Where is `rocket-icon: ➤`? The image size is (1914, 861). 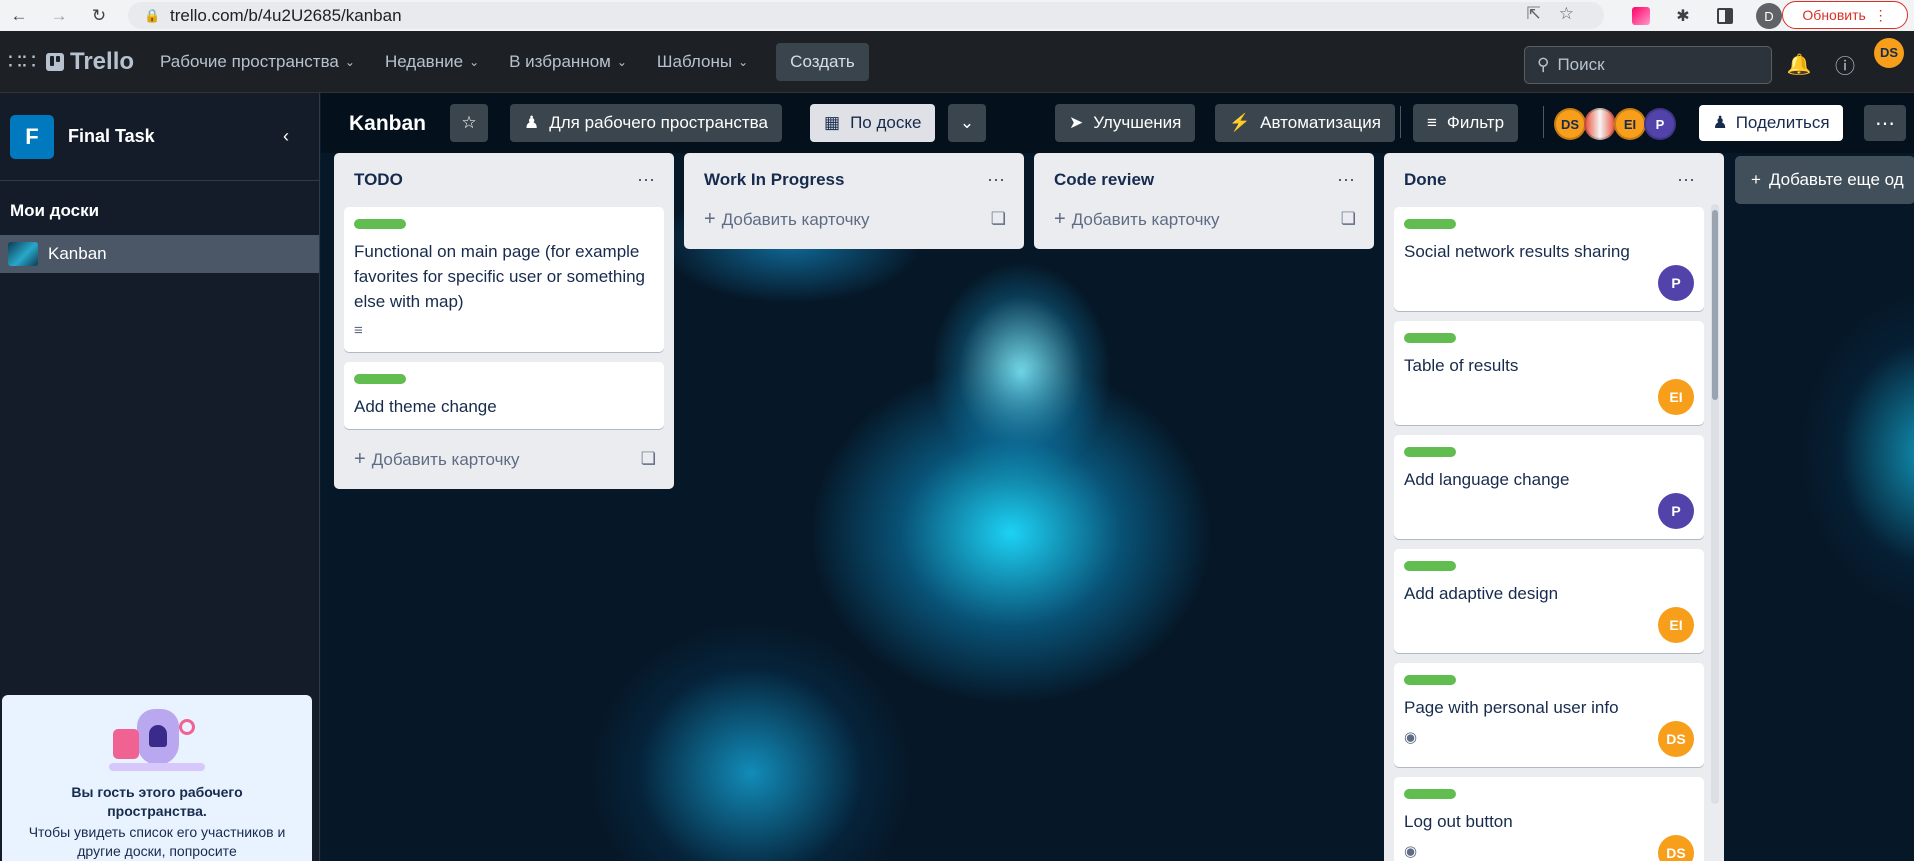 rocket-icon: ➤ is located at coordinates (1076, 122).